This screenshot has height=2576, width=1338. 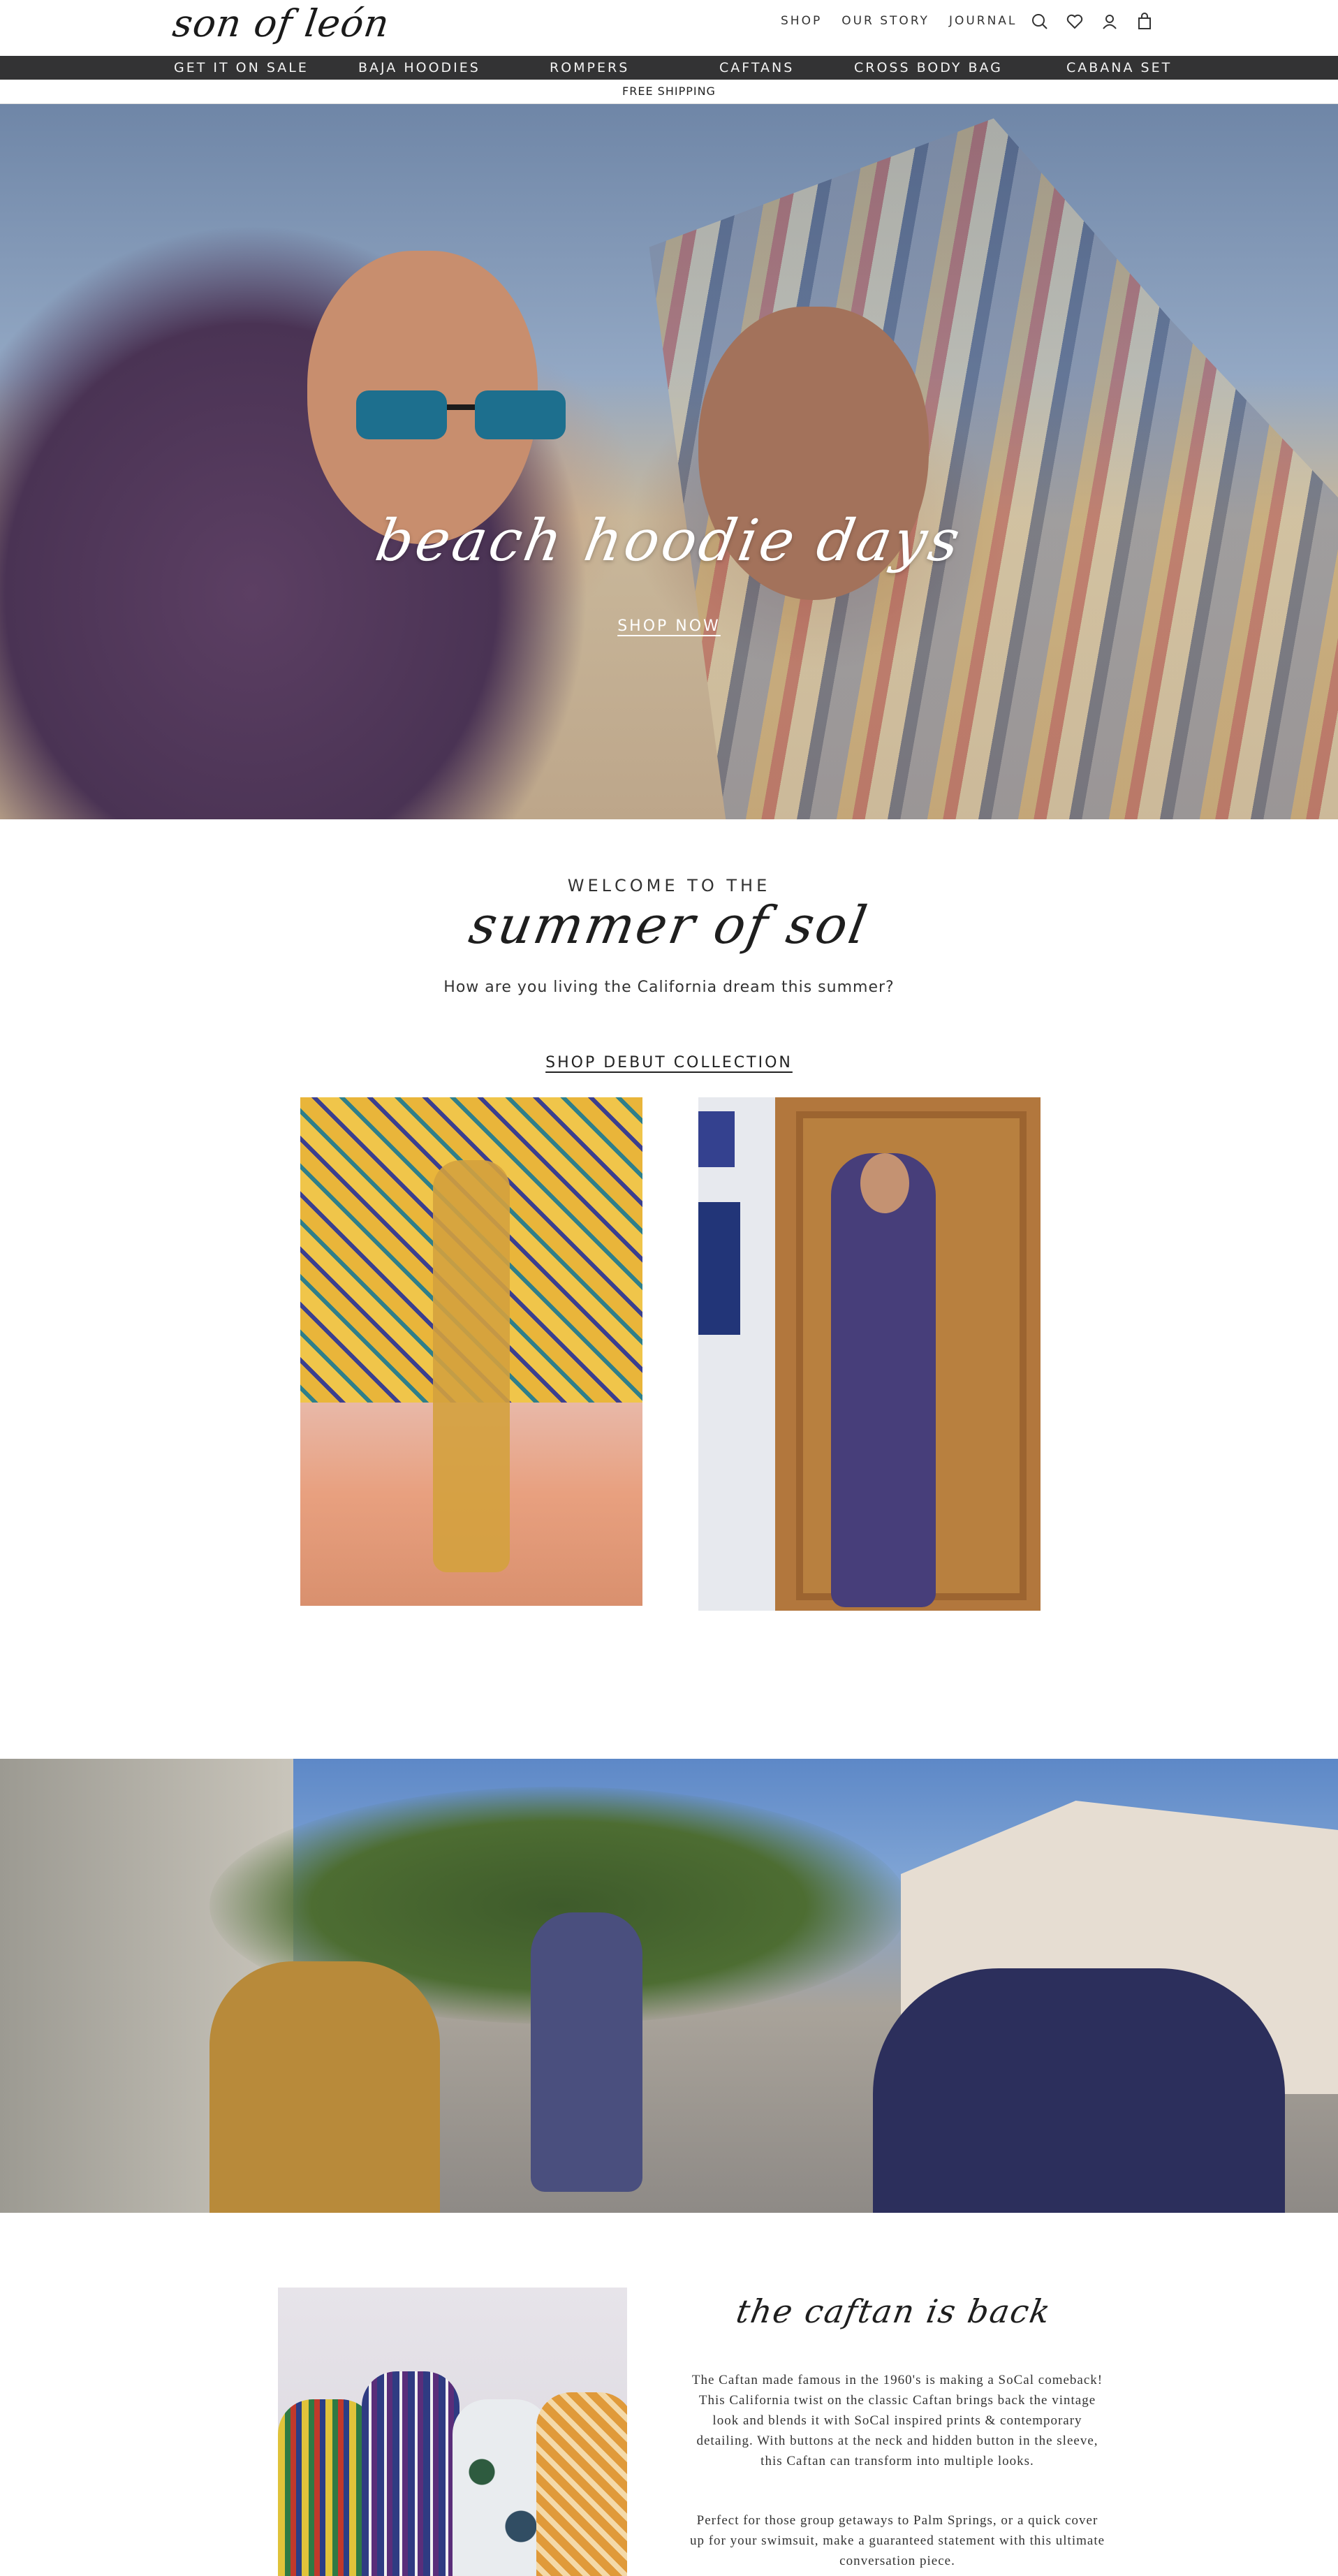 I want to click on caftan-group-image, so click(x=452, y=2432).